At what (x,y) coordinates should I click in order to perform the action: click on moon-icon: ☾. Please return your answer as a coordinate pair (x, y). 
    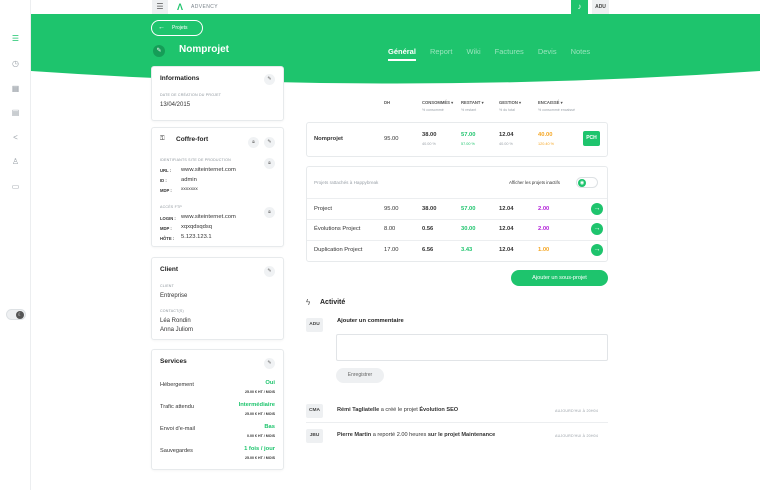
    Looking at the image, I should click on (20, 315).